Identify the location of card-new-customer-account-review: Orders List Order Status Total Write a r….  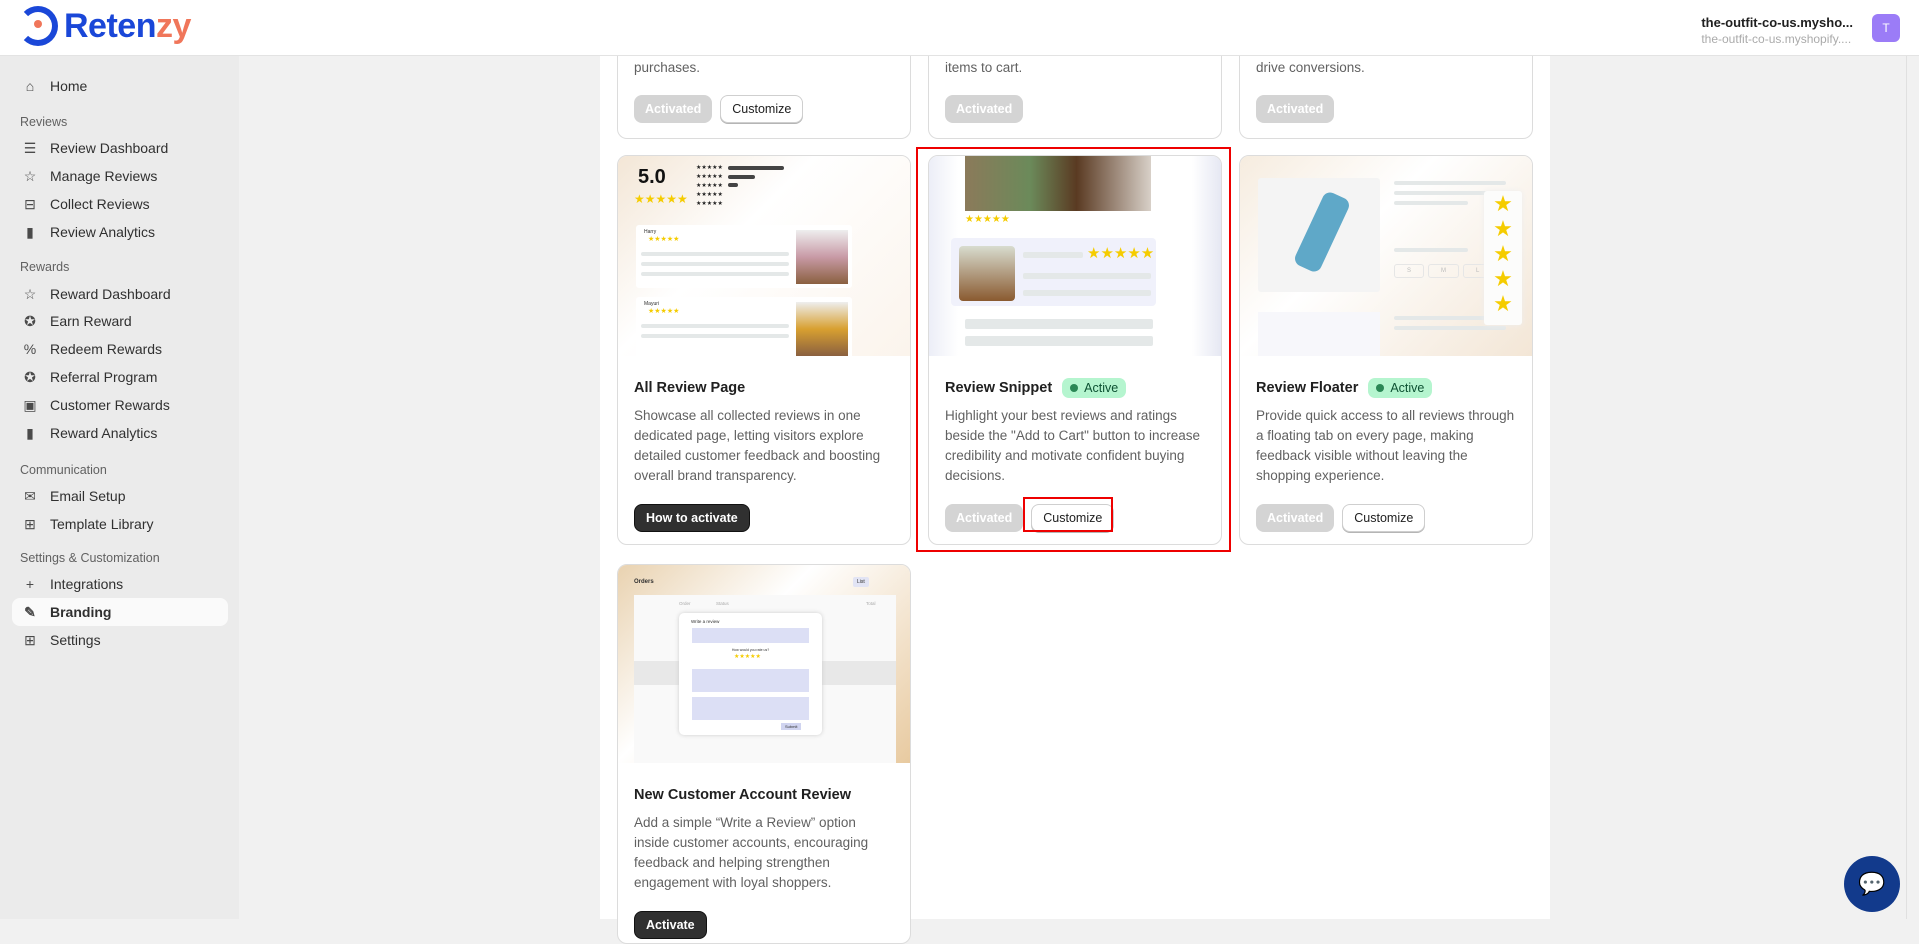
(764, 754).